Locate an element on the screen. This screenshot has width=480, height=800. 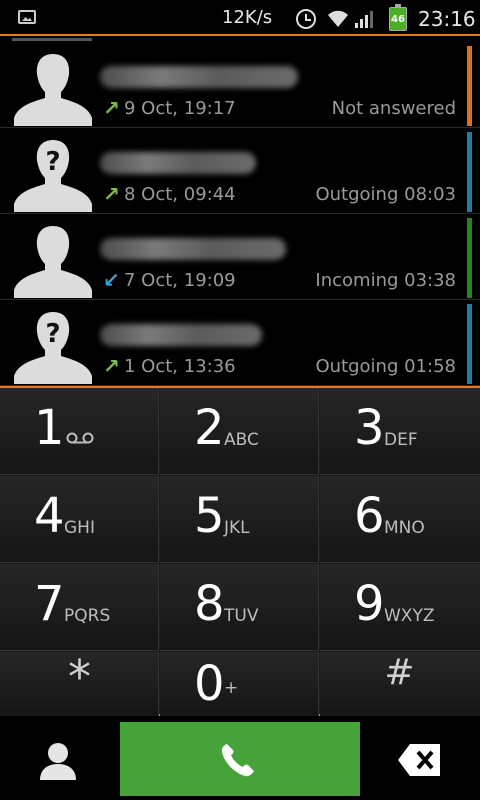
key-letters: JKL is located at coordinates (237, 528).